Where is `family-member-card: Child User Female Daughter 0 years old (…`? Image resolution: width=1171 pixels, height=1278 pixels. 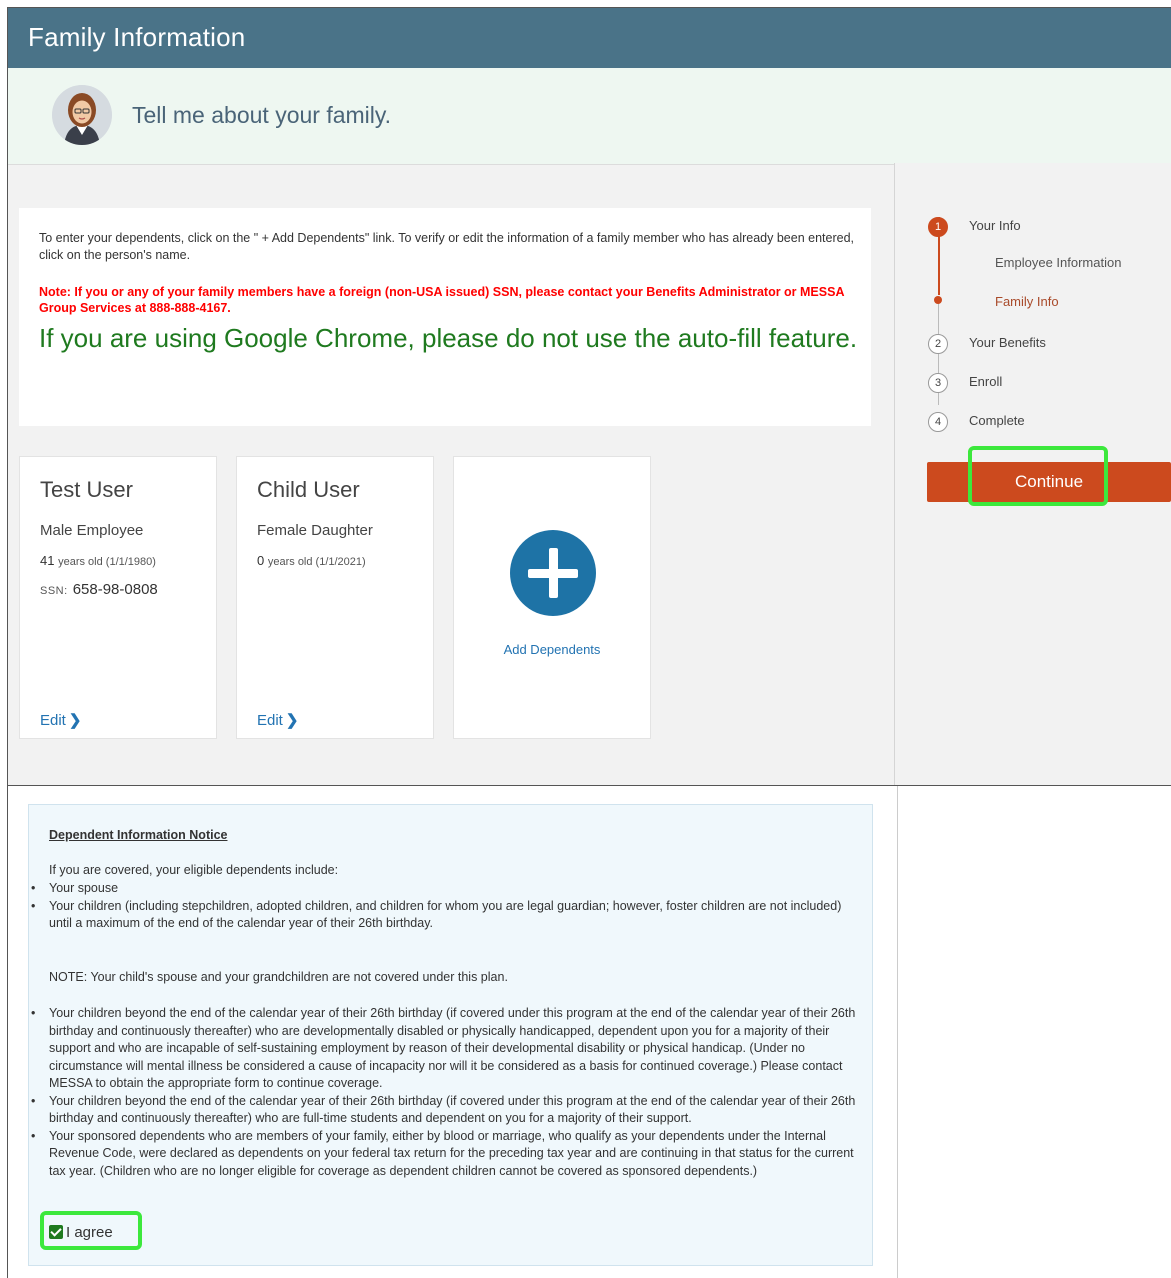 family-member-card: Child User Female Daughter 0 years old (… is located at coordinates (335, 597).